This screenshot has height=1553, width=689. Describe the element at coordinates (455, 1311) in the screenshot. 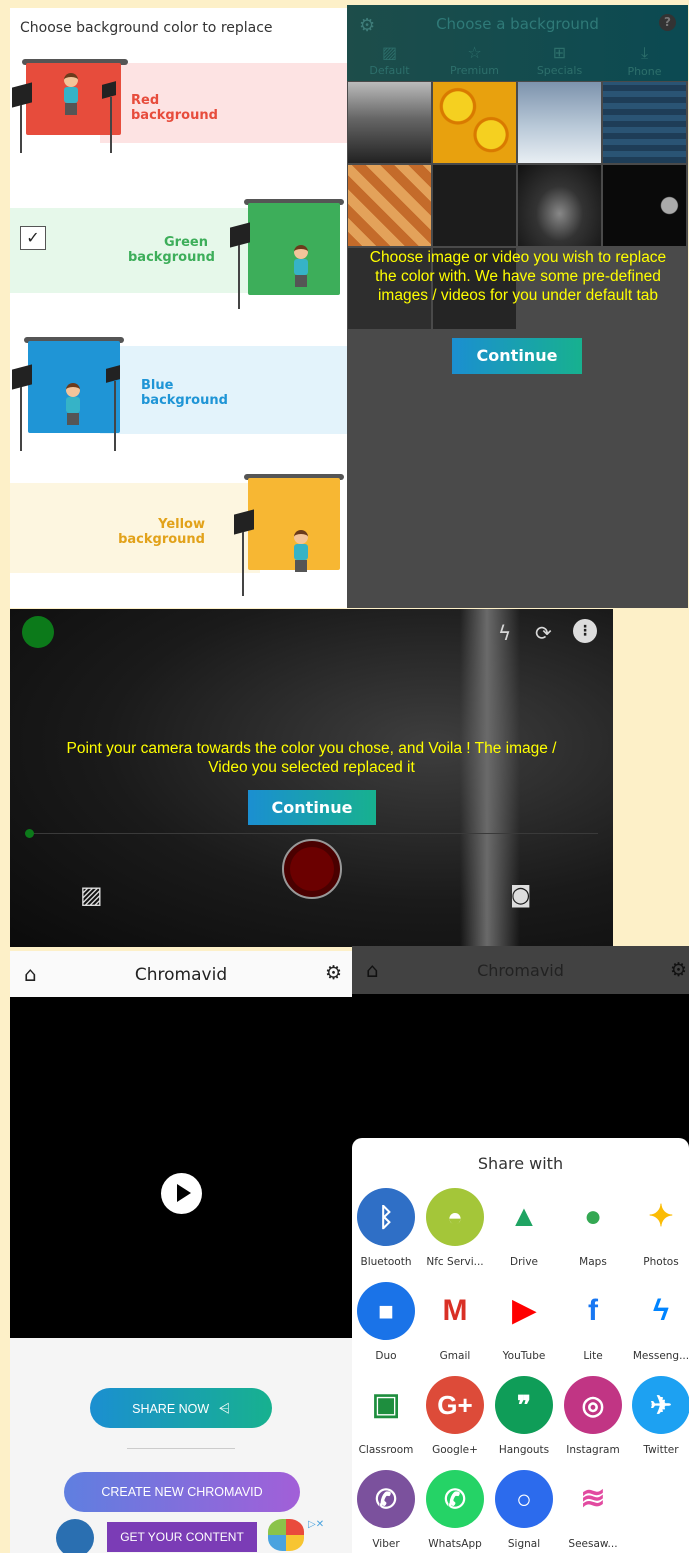

I see `gmail-icon: M` at that location.